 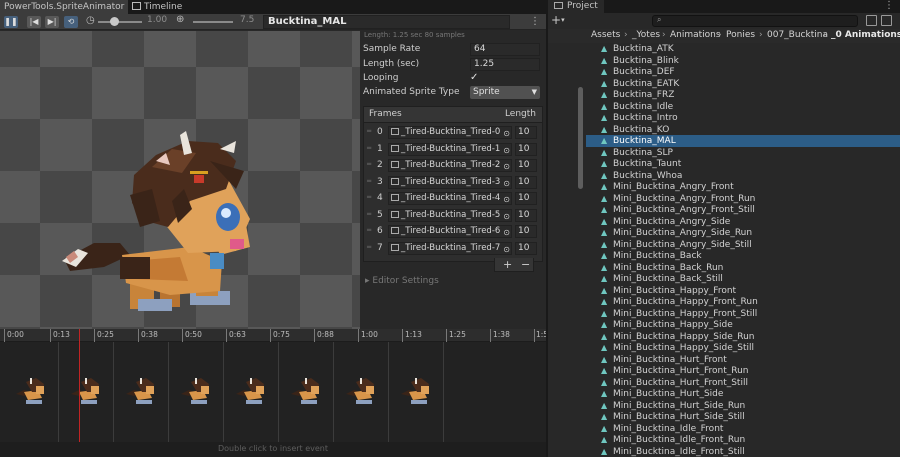 What do you see at coordinates (580, 138) in the screenshot?
I see `folder-tree-scrollbar` at bounding box center [580, 138].